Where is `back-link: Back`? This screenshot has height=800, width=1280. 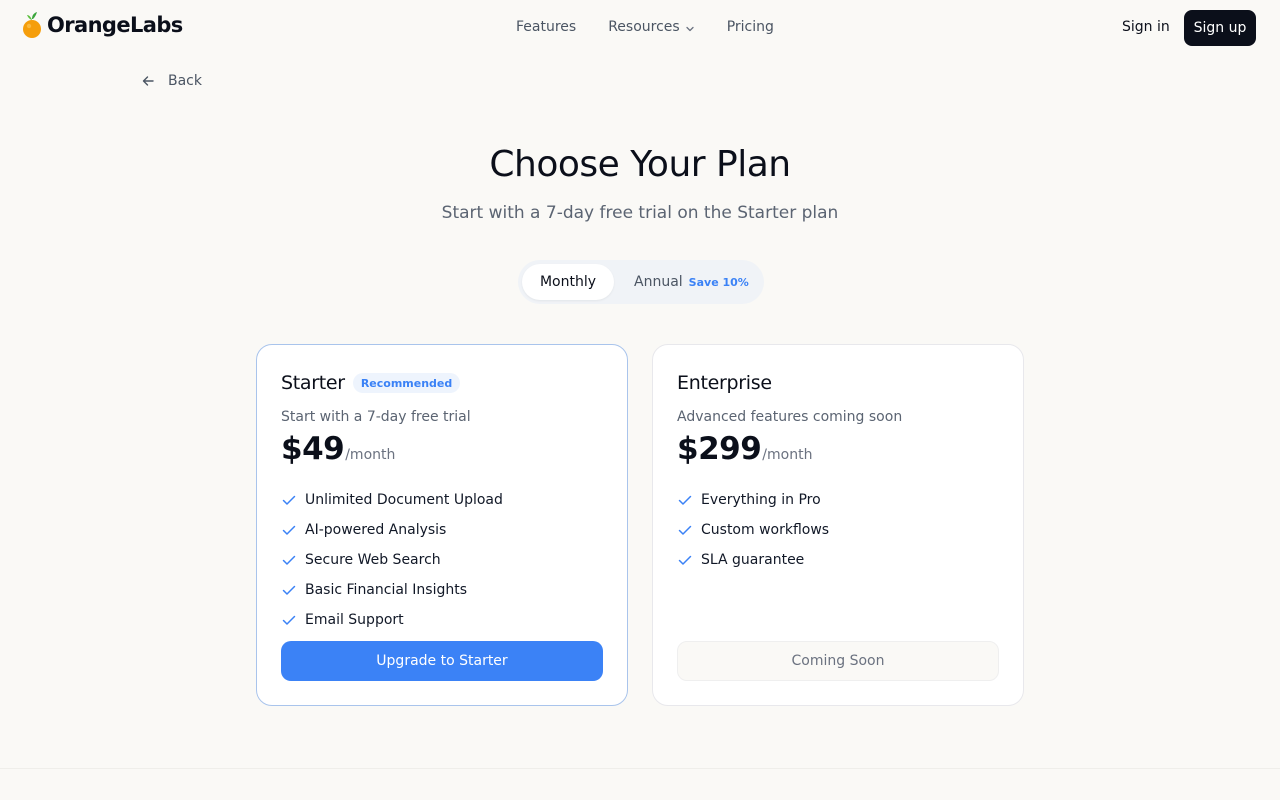
back-link: Back is located at coordinates (171, 81).